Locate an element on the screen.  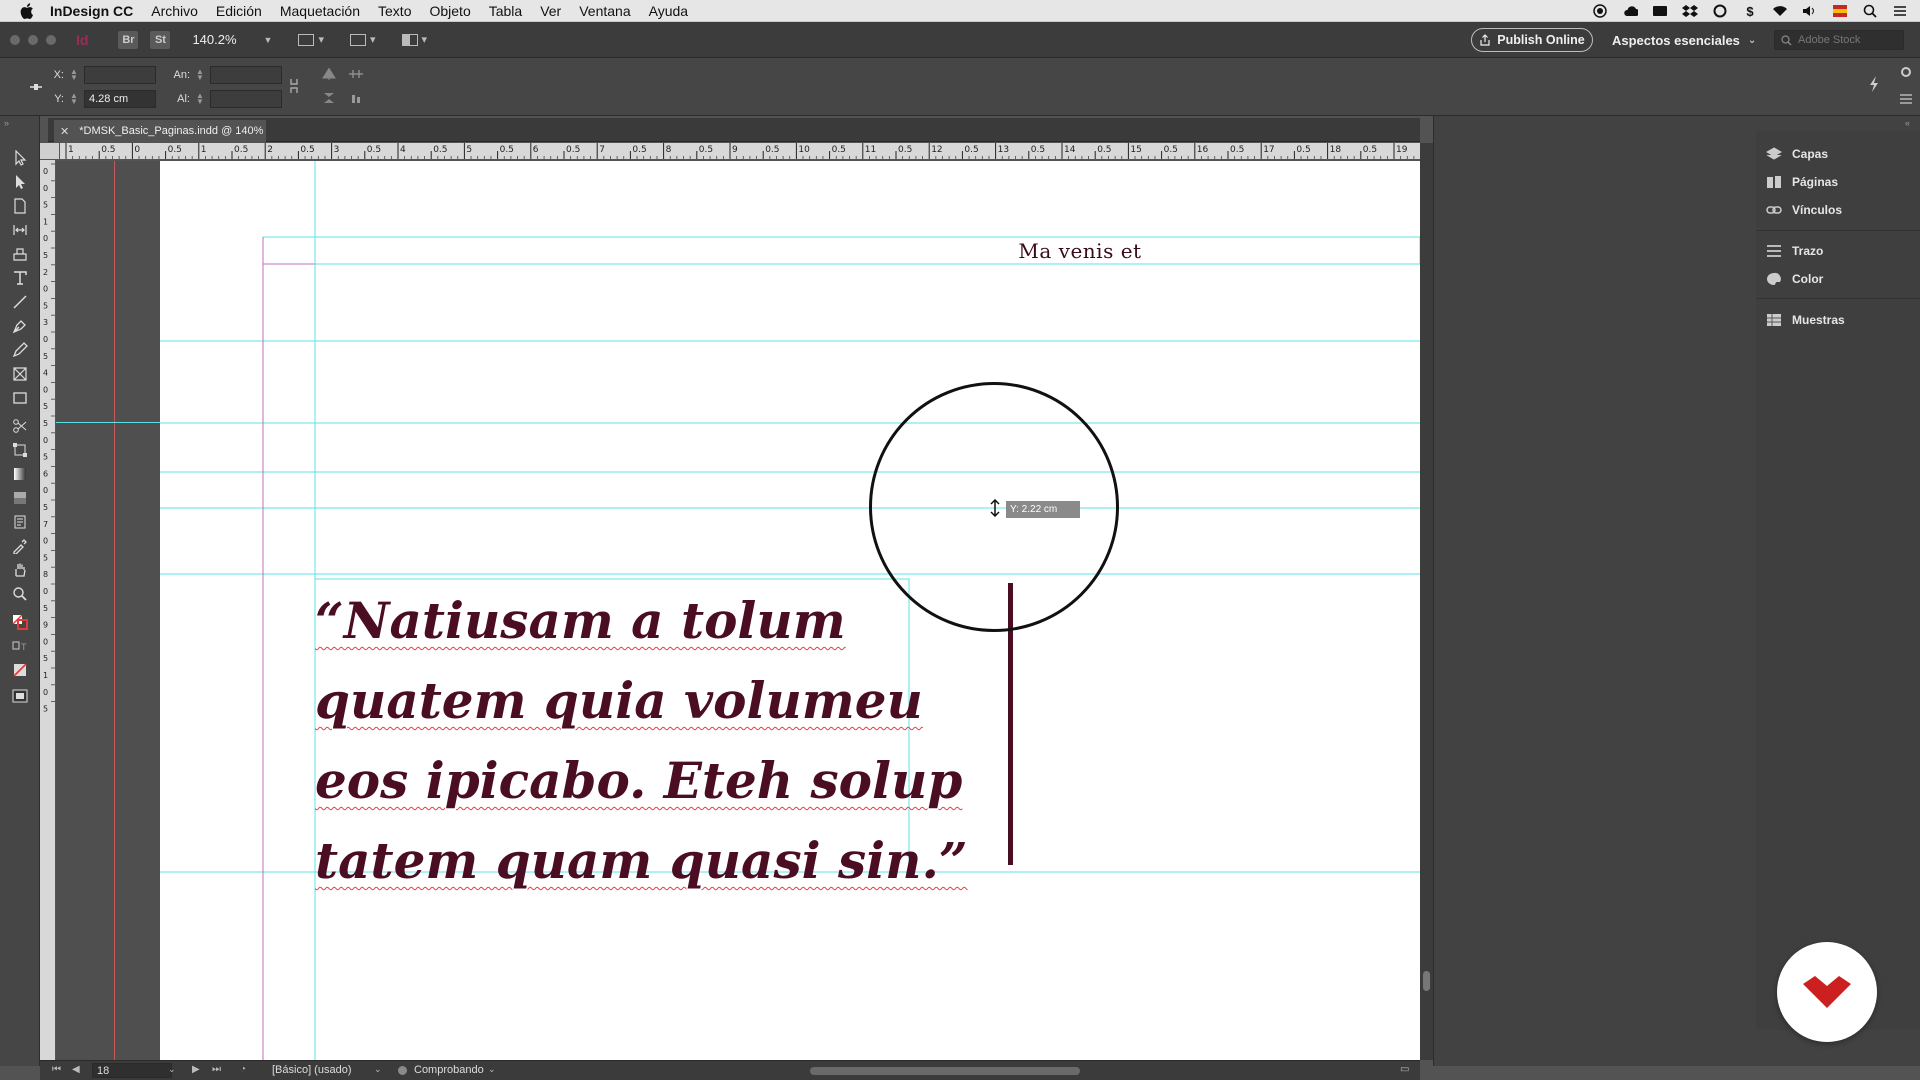
horizontal-scrollbar is located at coordinates (930, 1071).